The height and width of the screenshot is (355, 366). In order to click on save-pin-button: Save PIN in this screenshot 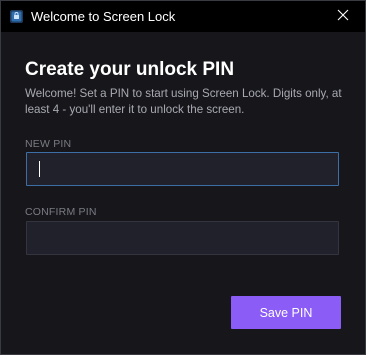, I will do `click(286, 312)`.